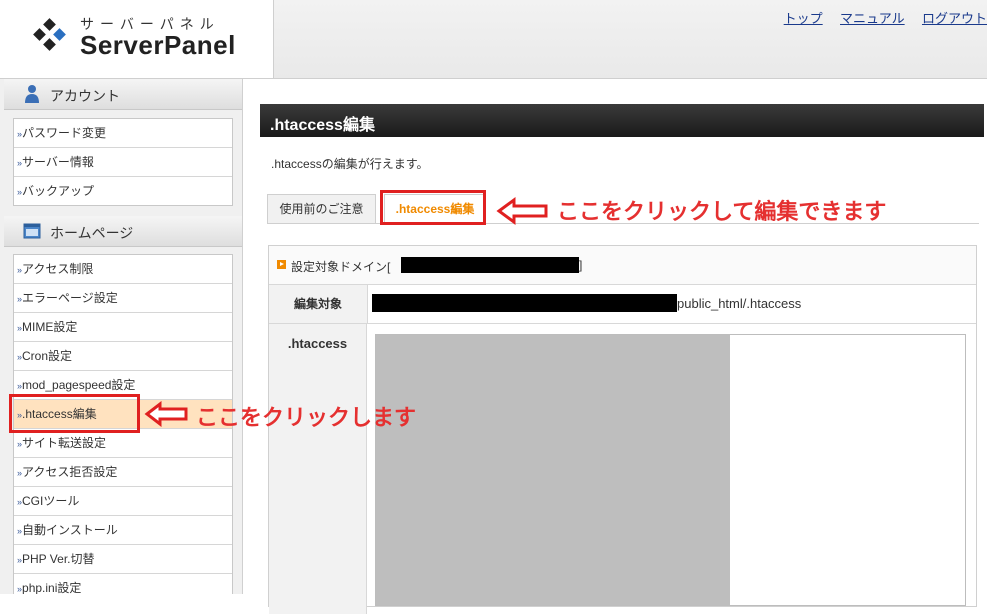 The image size is (987, 614). What do you see at coordinates (803, 18) in the screenshot?
I see `top-link-top: トップ` at bounding box center [803, 18].